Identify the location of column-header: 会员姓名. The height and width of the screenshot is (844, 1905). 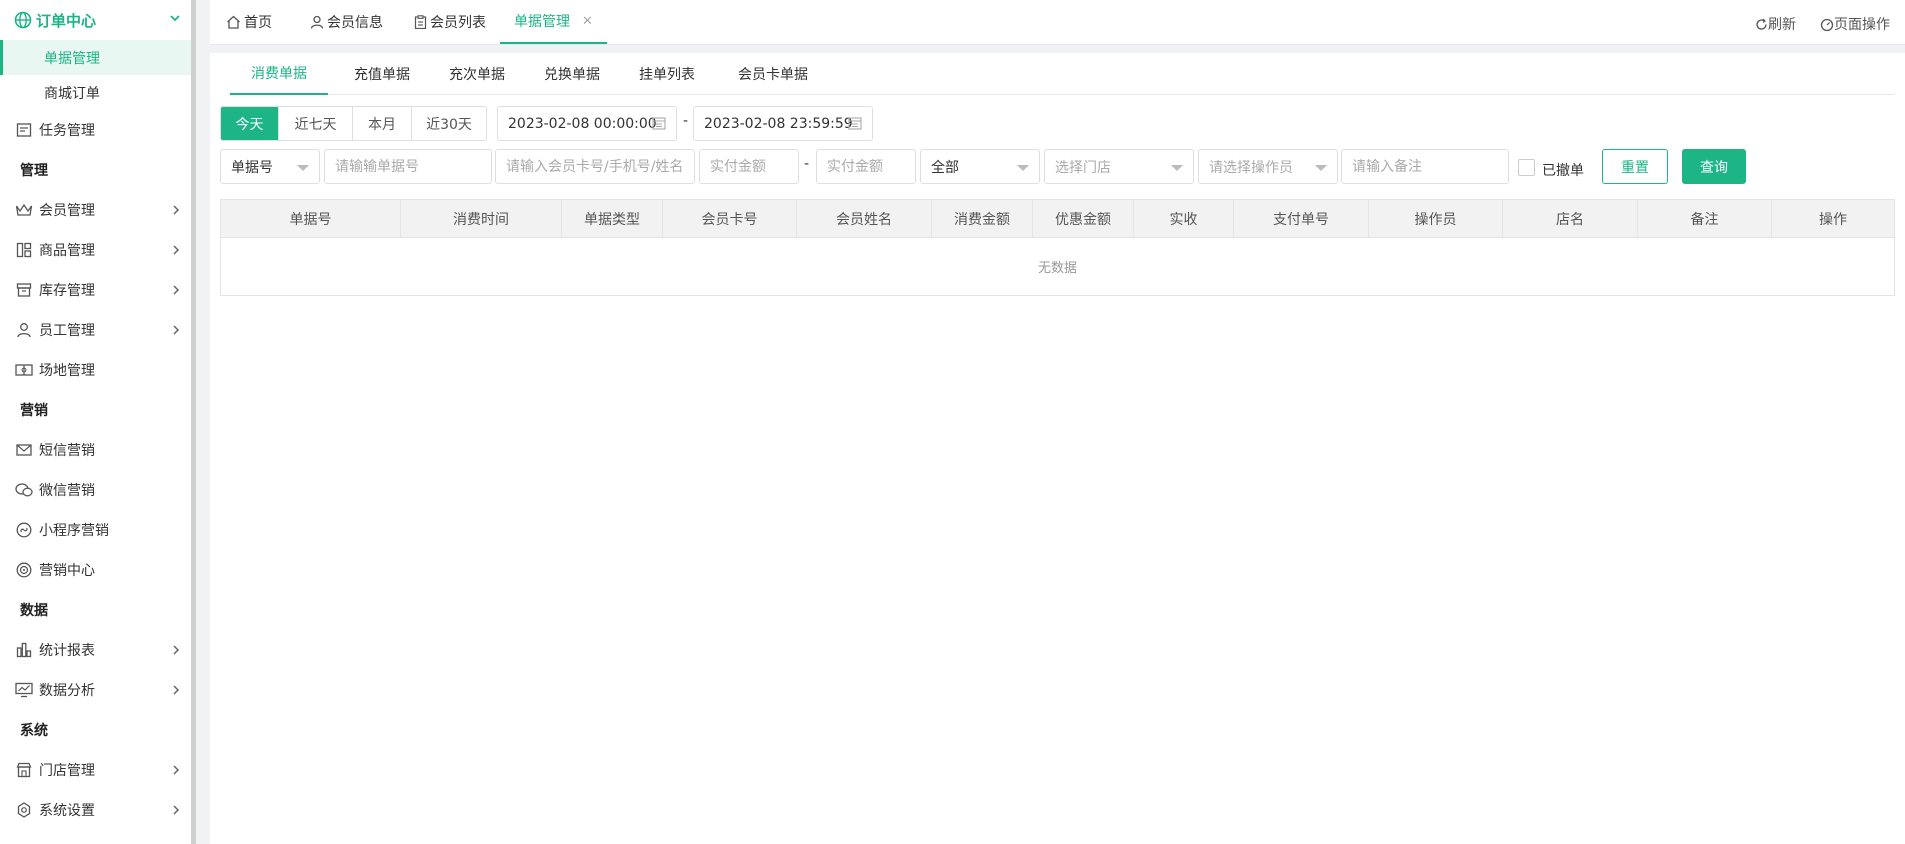
(864, 219).